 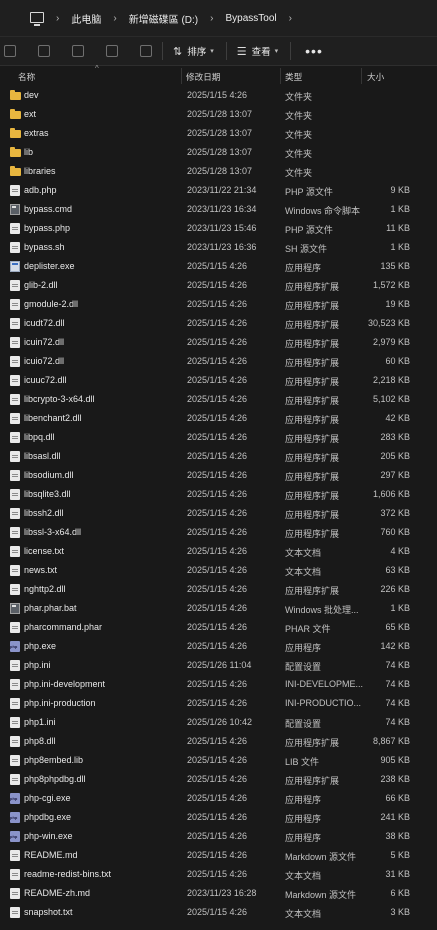 I want to click on file-name: license.txt, so click(x=44, y=551).